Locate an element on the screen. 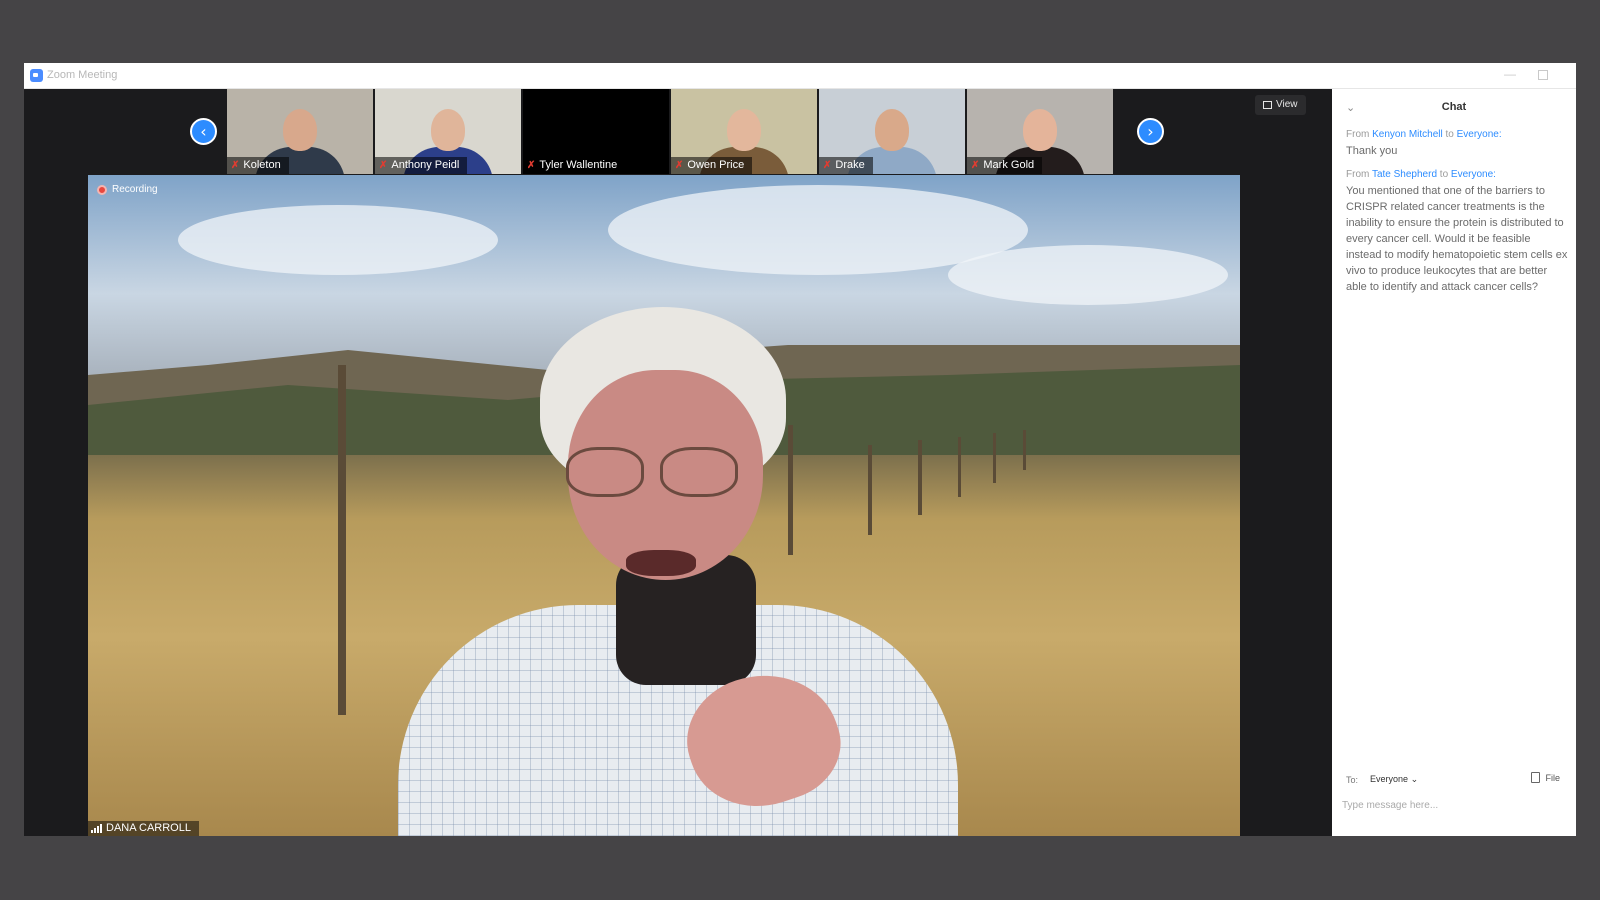 The height and width of the screenshot is (900, 1600). participant-tile: ✗ Tyler Wallentine is located at coordinates (596, 131).